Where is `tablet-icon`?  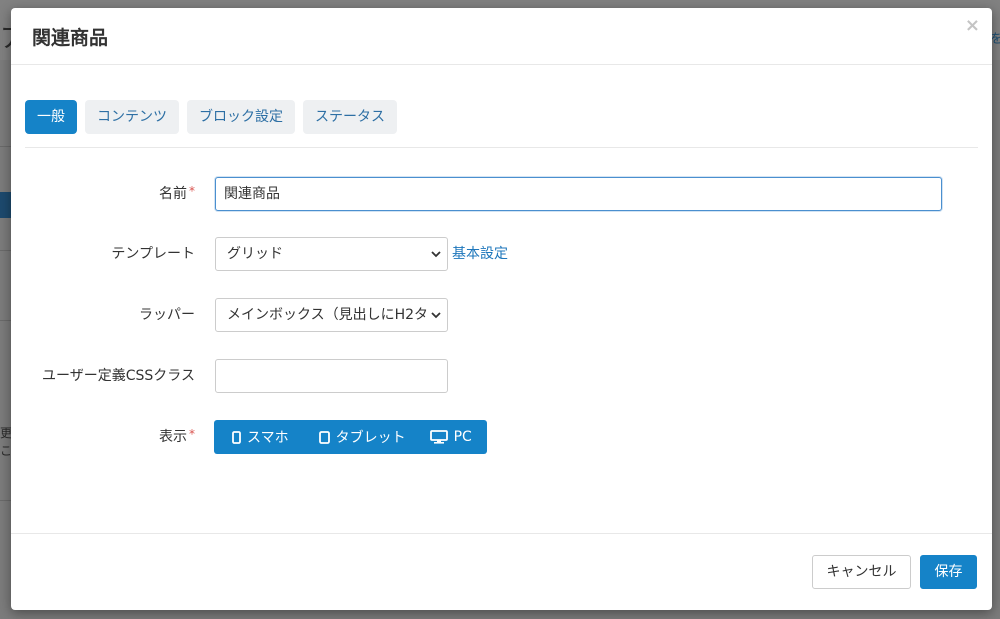
tablet-icon is located at coordinates (324, 437).